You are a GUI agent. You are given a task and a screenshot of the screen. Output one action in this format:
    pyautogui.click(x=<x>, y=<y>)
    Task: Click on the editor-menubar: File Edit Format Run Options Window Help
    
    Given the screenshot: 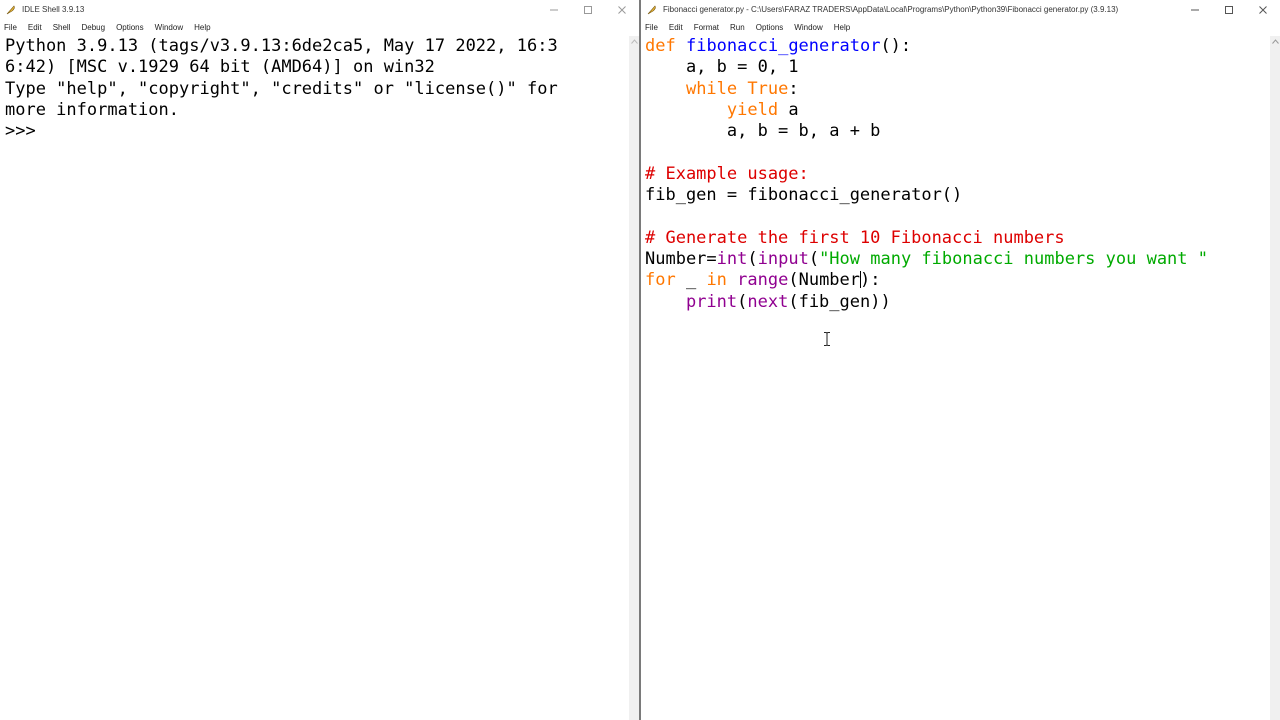 What is the action you would take?
    pyautogui.click(x=960, y=27)
    